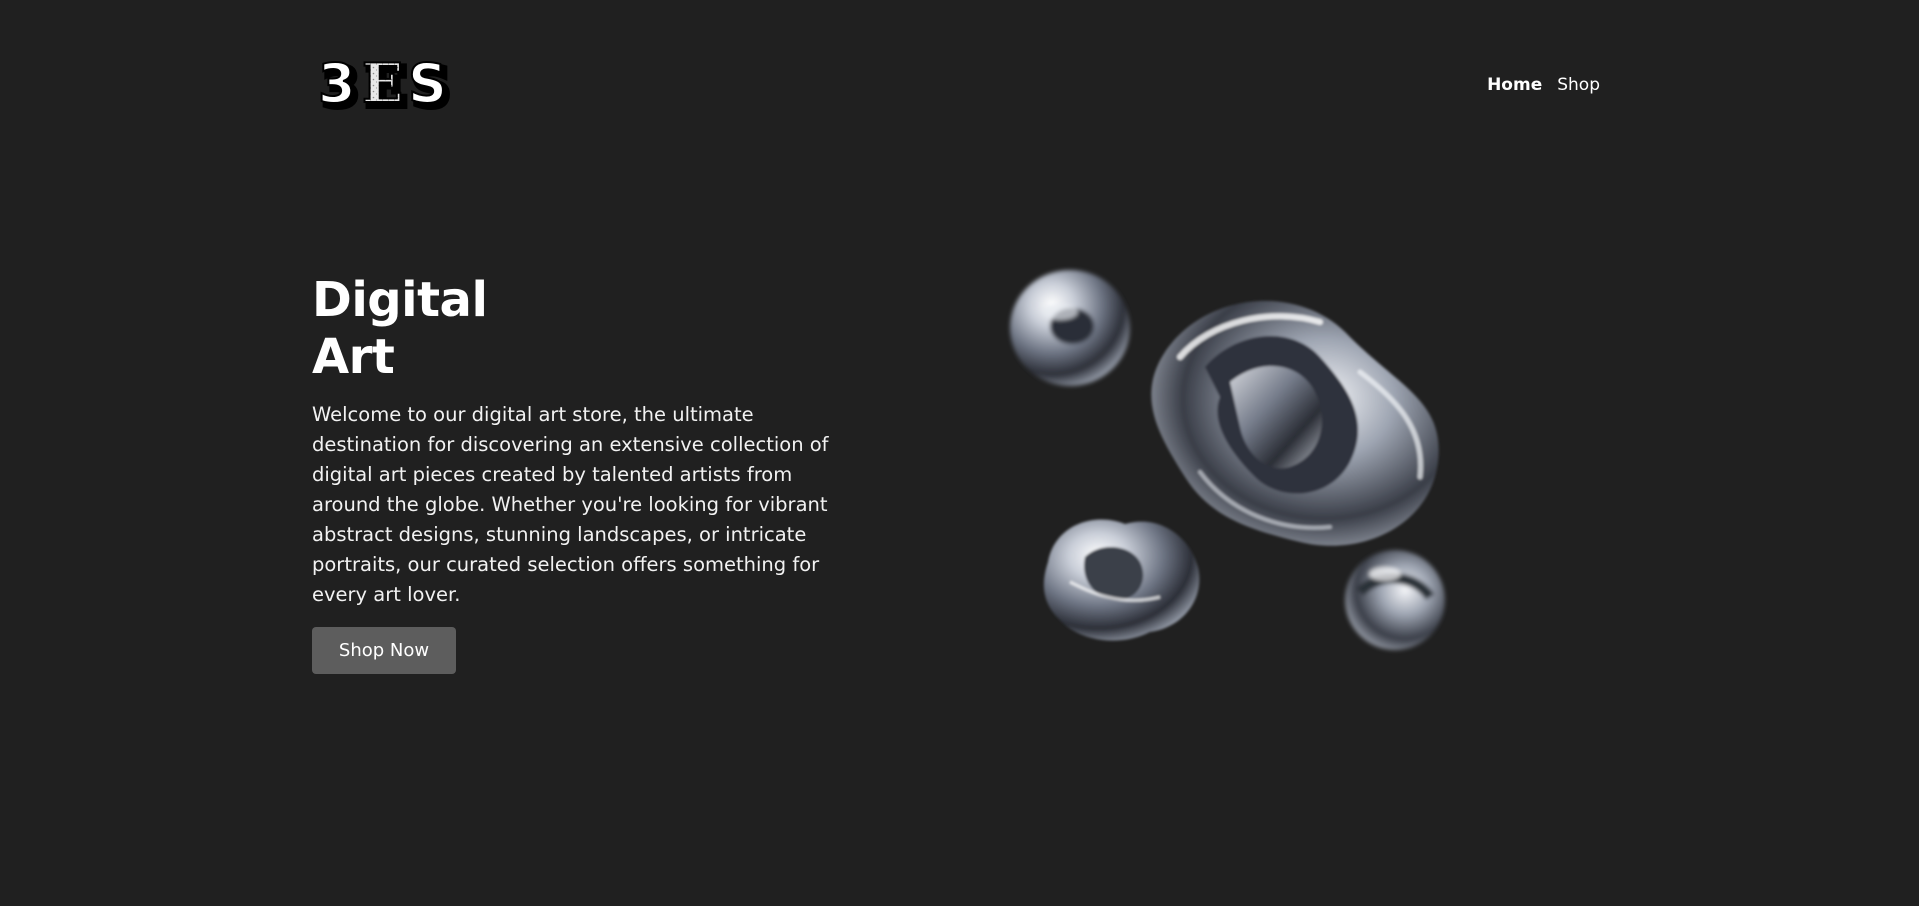 The image size is (1919, 906). Describe the element at coordinates (1395, 600) in the screenshot. I see `chrome-sphere-small` at that location.